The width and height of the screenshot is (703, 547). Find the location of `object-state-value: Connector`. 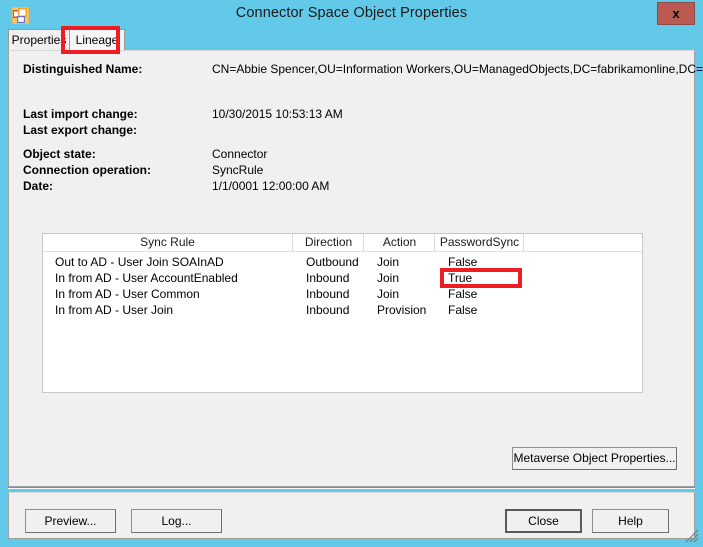

object-state-value: Connector is located at coordinates (240, 154).